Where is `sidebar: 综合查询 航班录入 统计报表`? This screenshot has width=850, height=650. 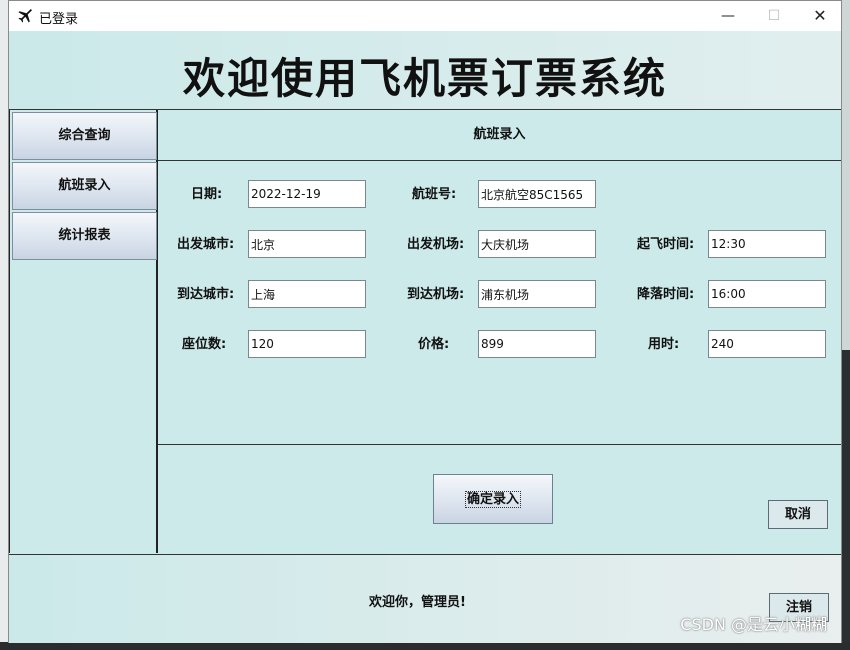 sidebar: 综合查询 航班录入 统计报表 is located at coordinates (83, 331).